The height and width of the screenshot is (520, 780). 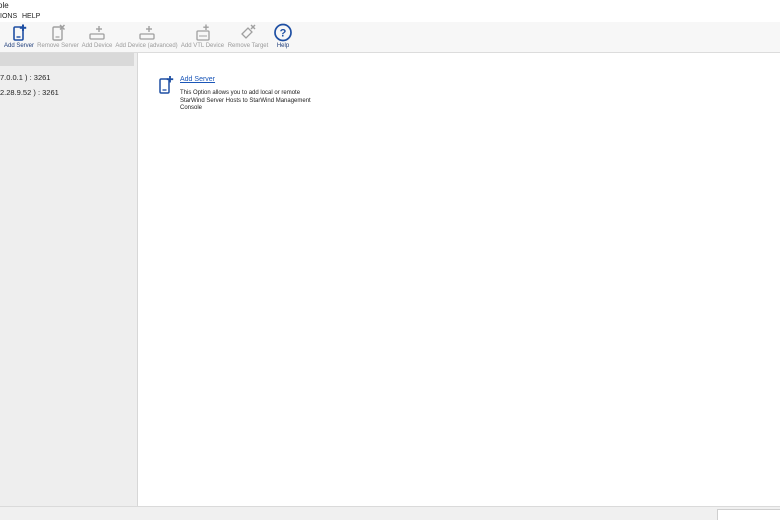 What do you see at coordinates (67, 59) in the screenshot?
I see `tree-header` at bounding box center [67, 59].